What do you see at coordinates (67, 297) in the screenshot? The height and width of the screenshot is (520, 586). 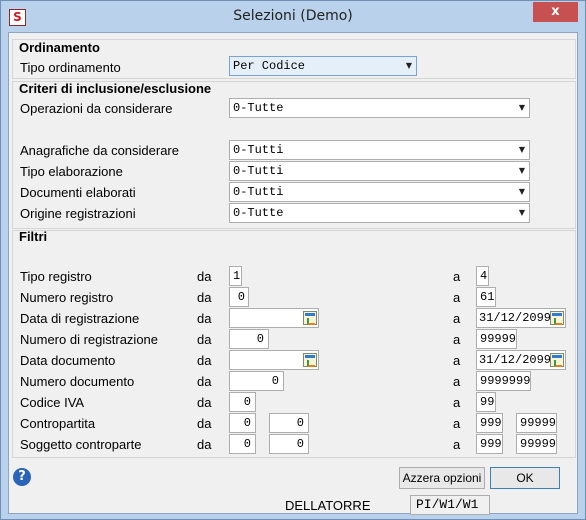 I see `numero-registro-label: Numero registro` at bounding box center [67, 297].